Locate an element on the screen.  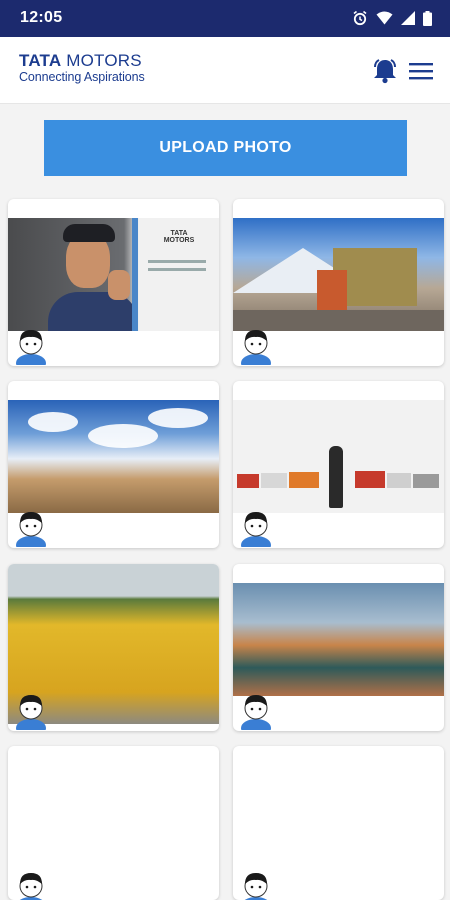
photo-card: TATA MOTORS is located at coordinates (113, 282).